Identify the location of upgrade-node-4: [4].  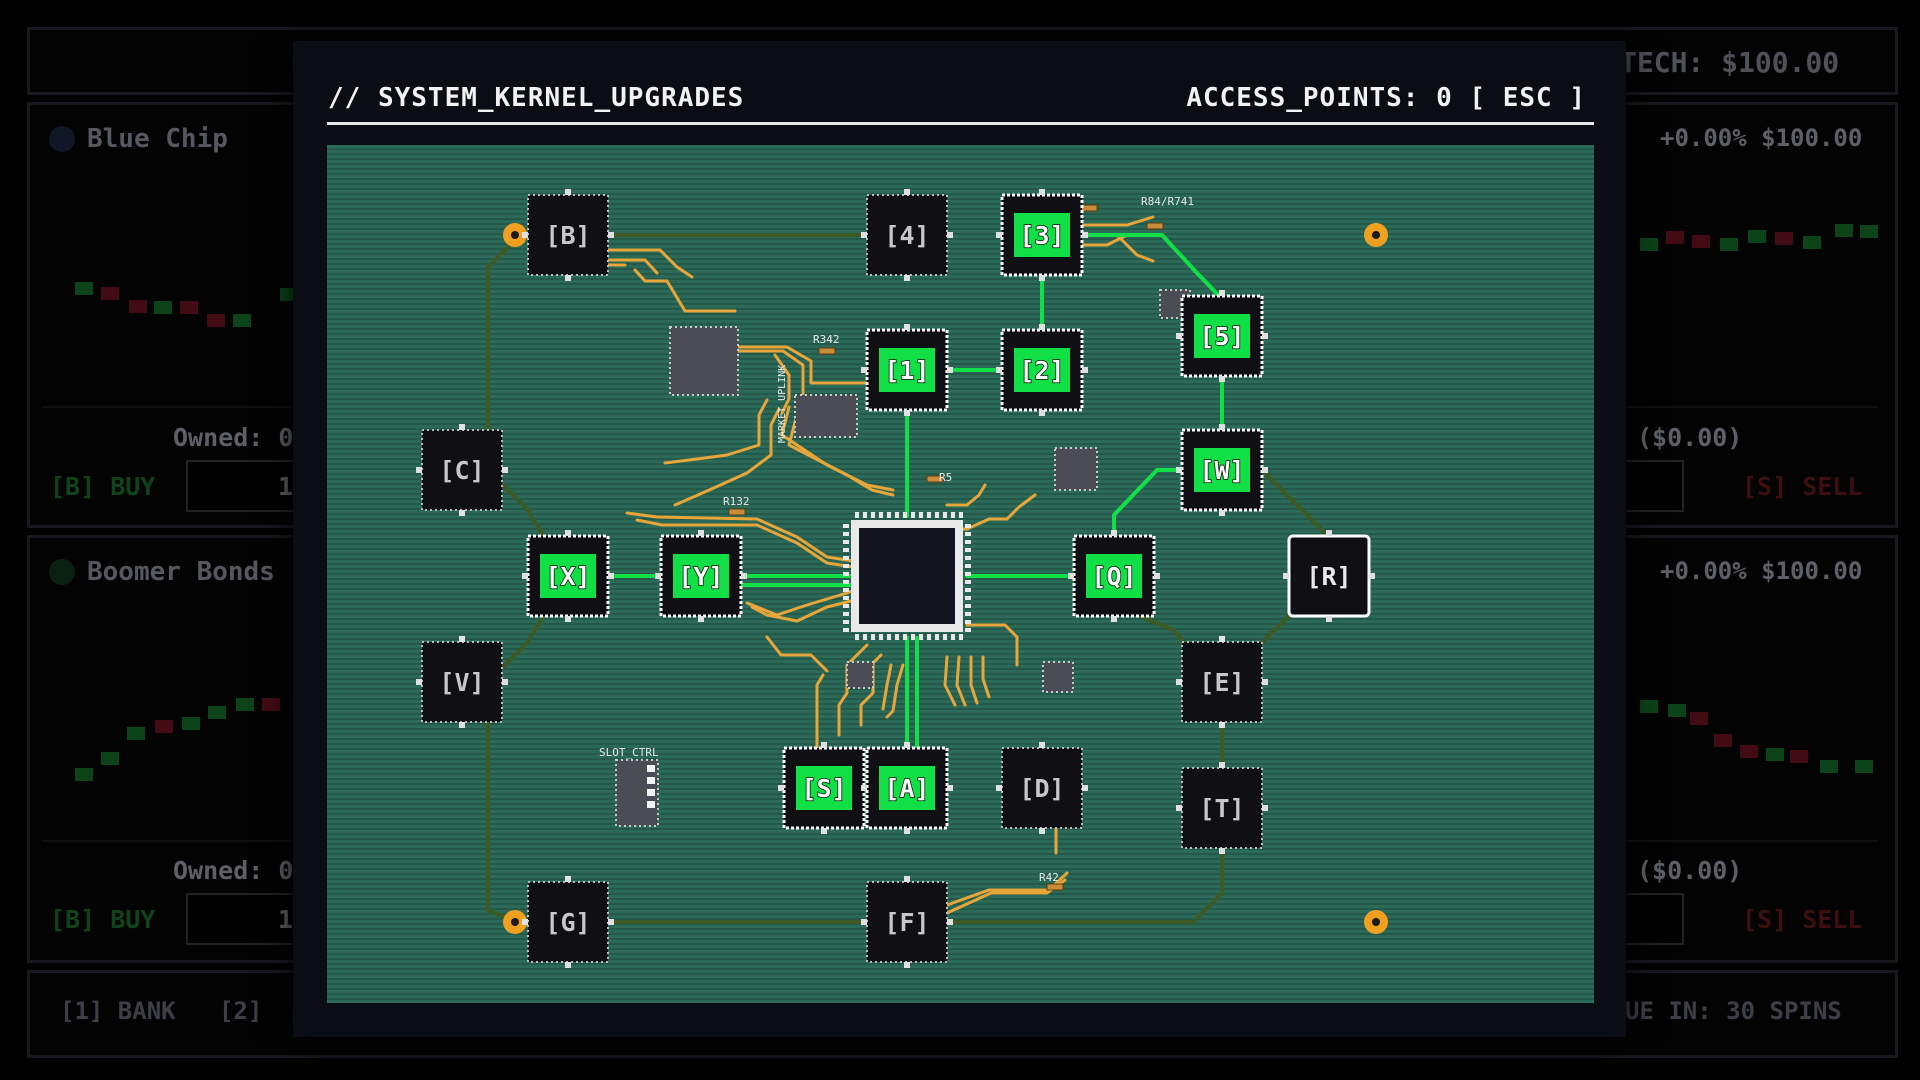
(907, 235).